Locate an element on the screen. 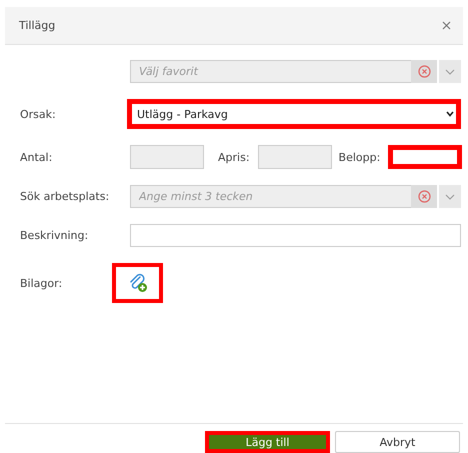 This screenshot has width=468, height=453. cancel-button: Avbryt is located at coordinates (397, 442).